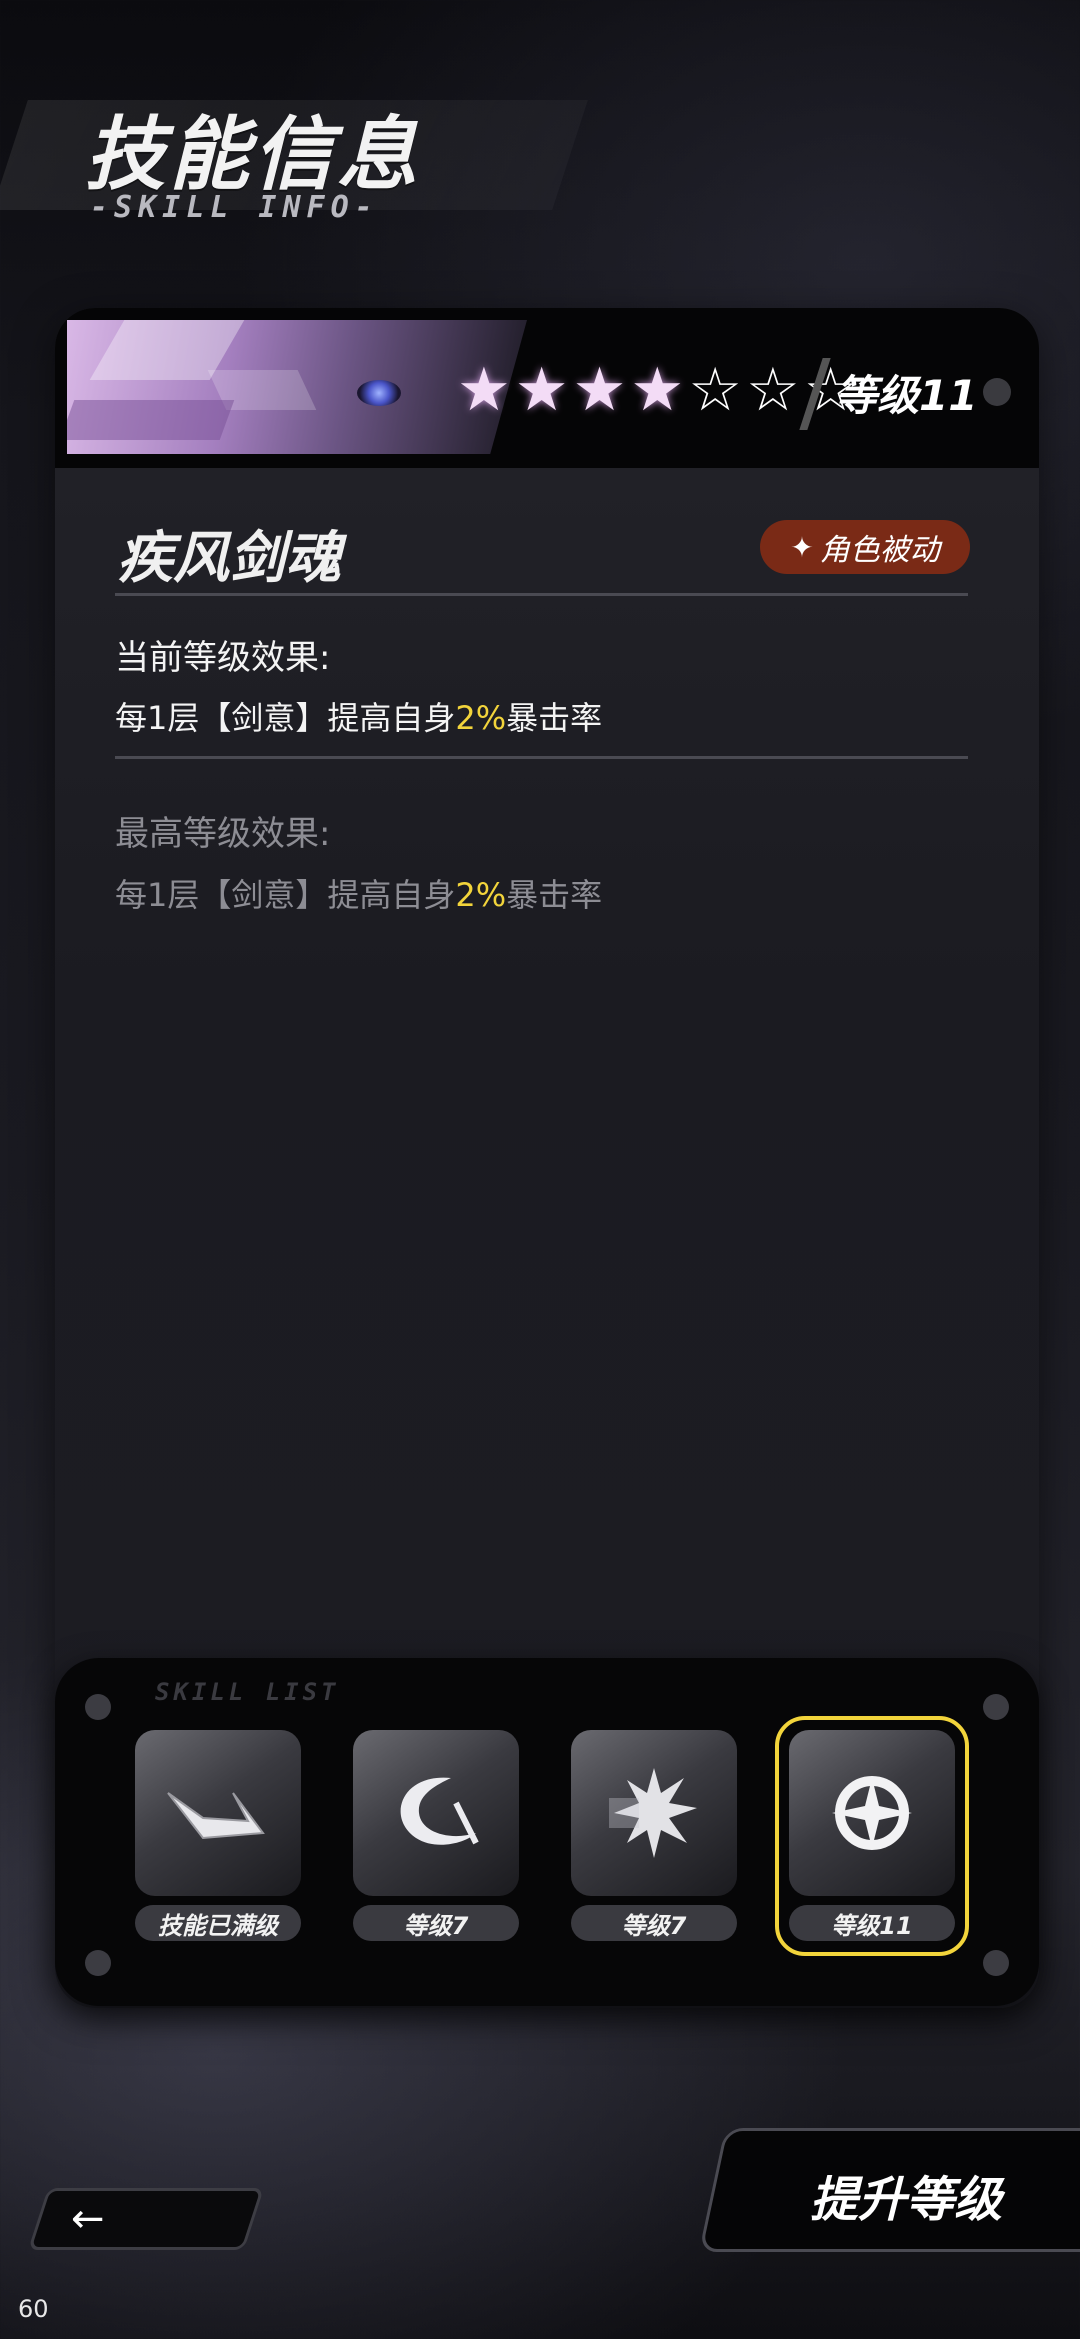 This screenshot has width=1080, height=2339. What do you see at coordinates (146, 2219) in the screenshot?
I see `back-button: ←` at bounding box center [146, 2219].